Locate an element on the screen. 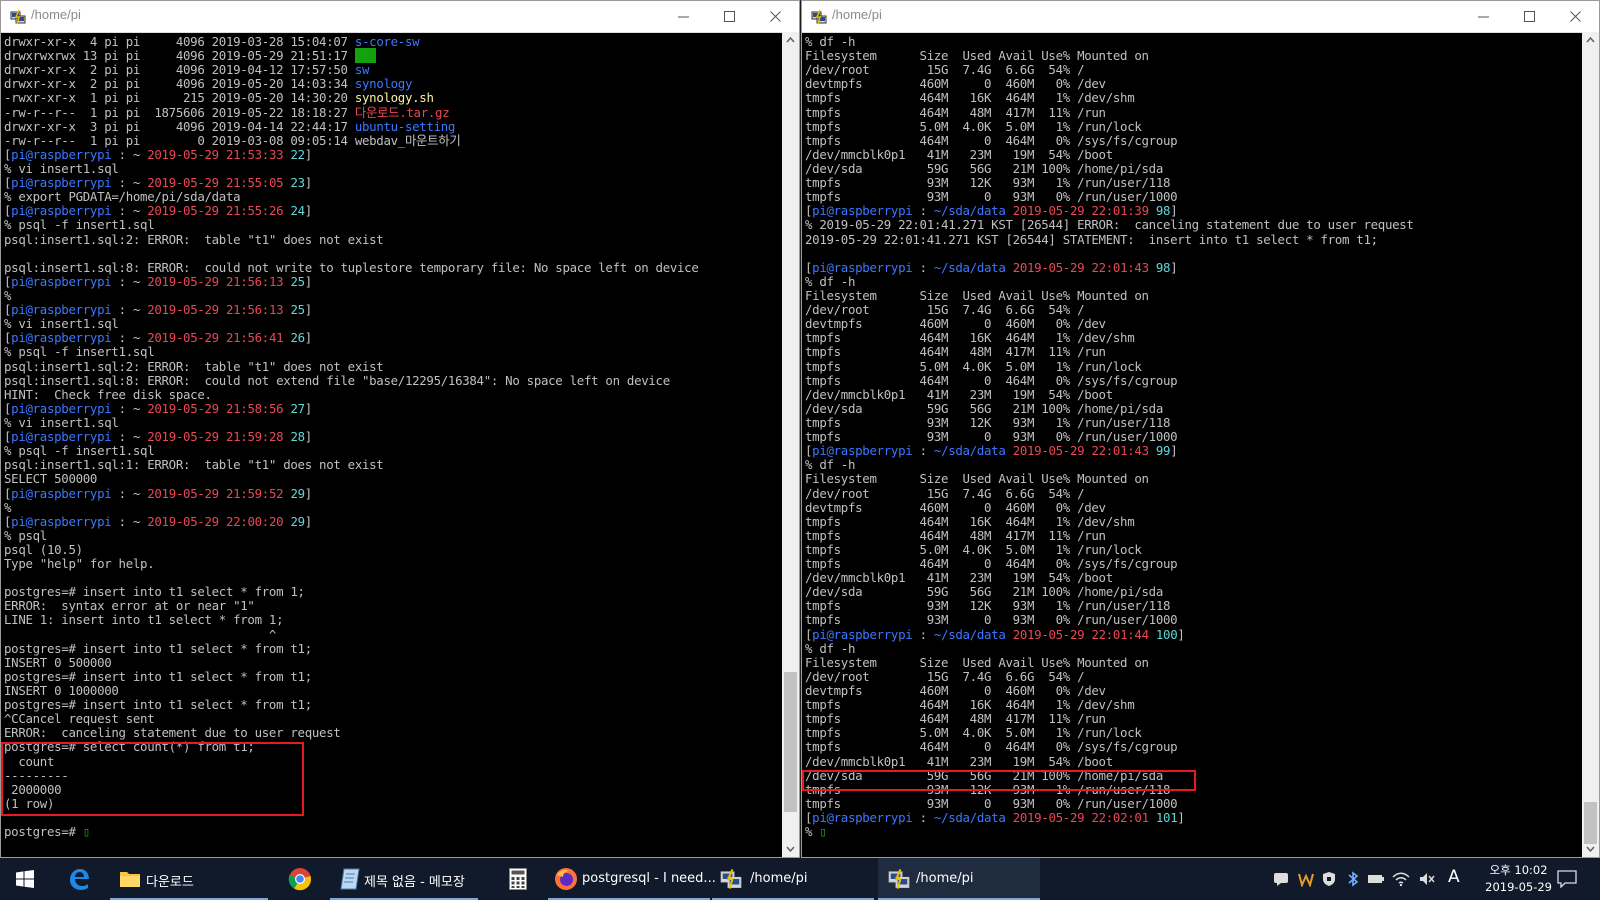  bluetooth-icon is located at coordinates (1353, 879).